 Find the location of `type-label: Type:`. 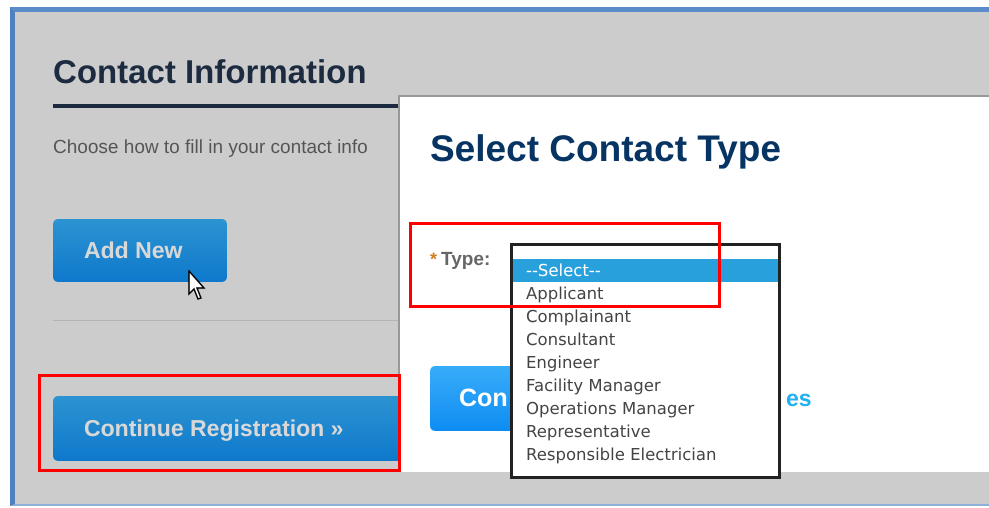

type-label: Type: is located at coordinates (465, 260).